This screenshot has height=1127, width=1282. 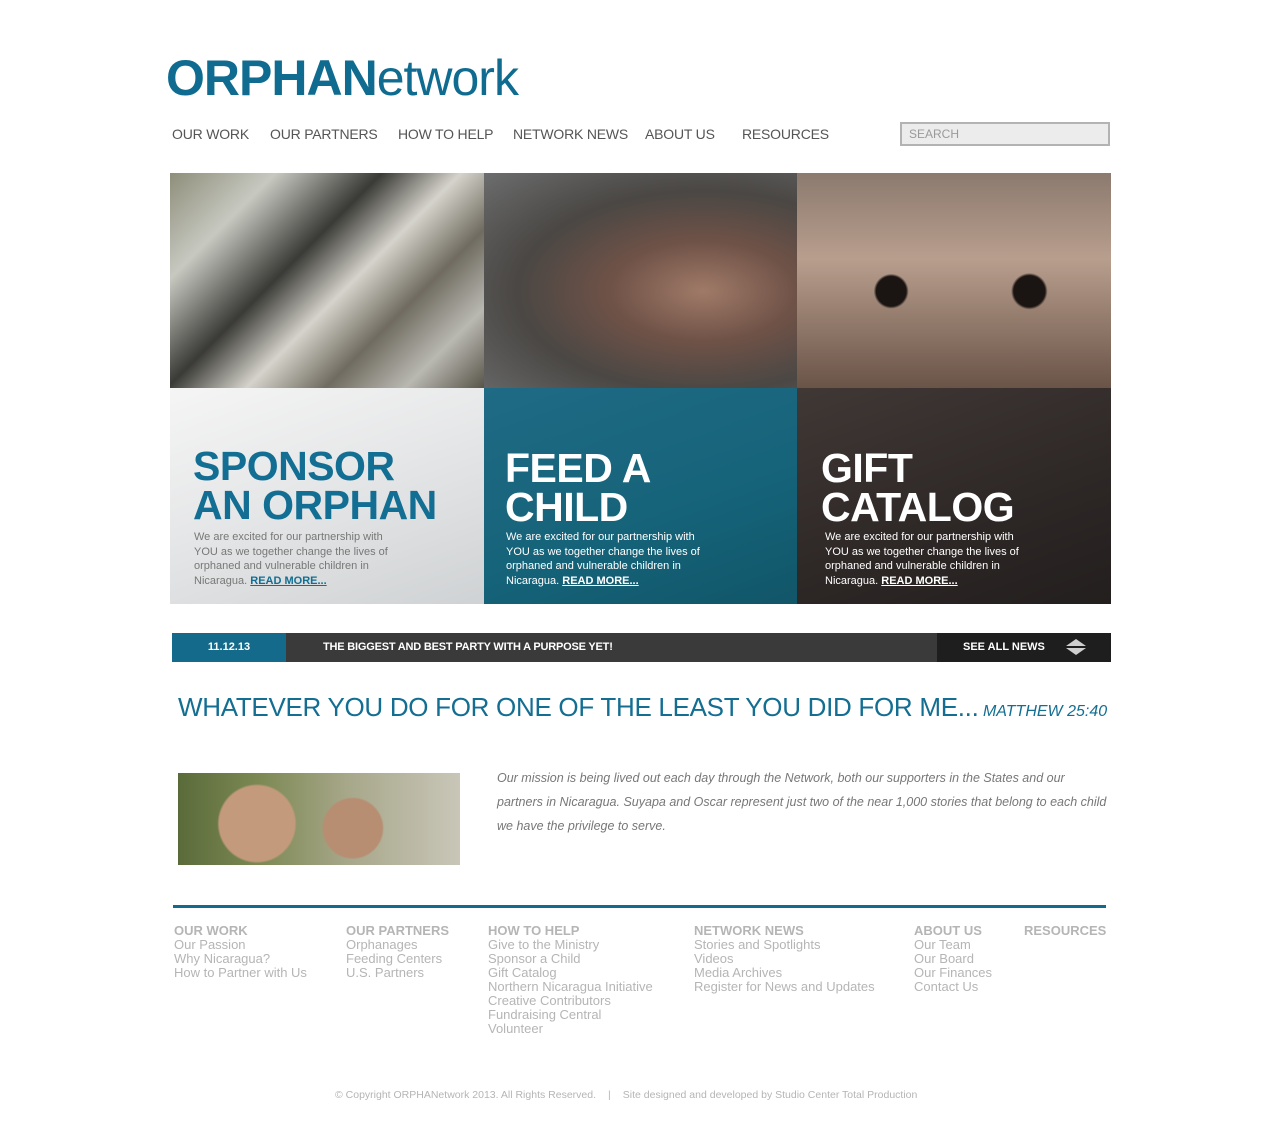 I want to click on footer-link: Our Board, so click(x=953, y=959).